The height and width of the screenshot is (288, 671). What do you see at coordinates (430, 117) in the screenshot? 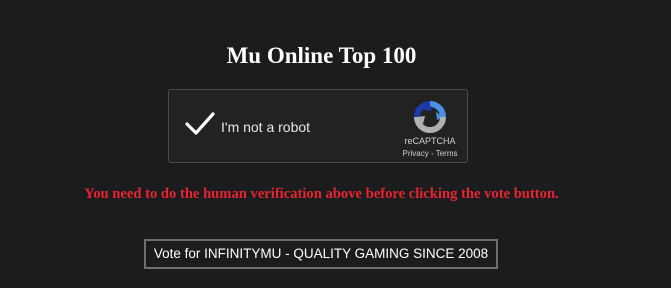
I see `recaptcha-logo-icon` at bounding box center [430, 117].